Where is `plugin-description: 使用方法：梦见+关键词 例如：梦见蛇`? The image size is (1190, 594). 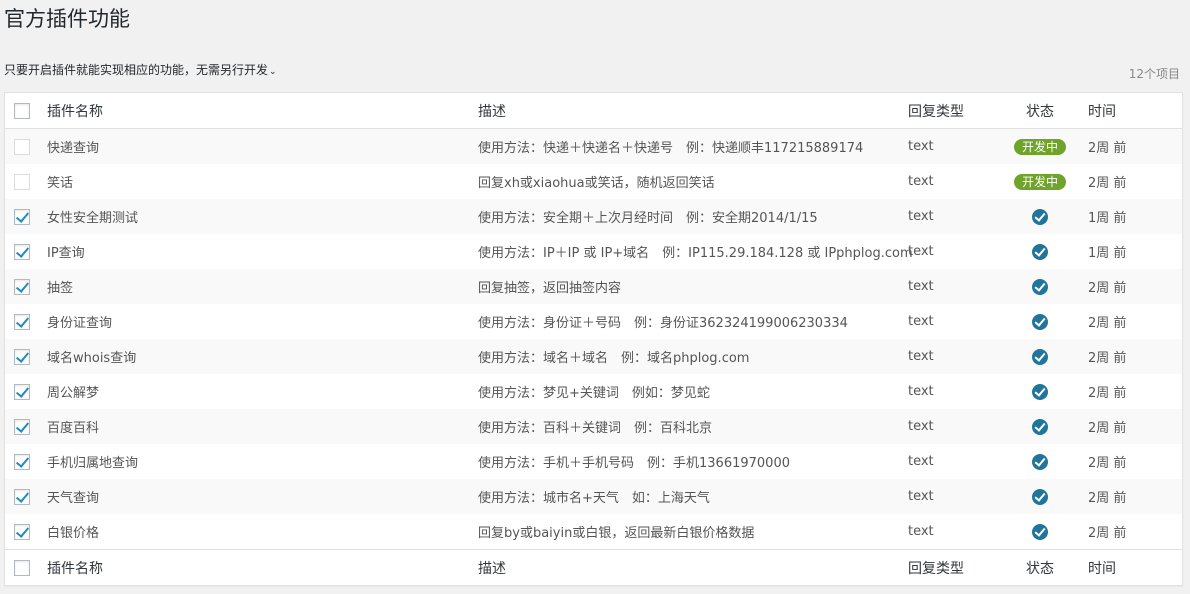 plugin-description: 使用方法：梦见+关键词 例如：梦见蛇 is located at coordinates (594, 393).